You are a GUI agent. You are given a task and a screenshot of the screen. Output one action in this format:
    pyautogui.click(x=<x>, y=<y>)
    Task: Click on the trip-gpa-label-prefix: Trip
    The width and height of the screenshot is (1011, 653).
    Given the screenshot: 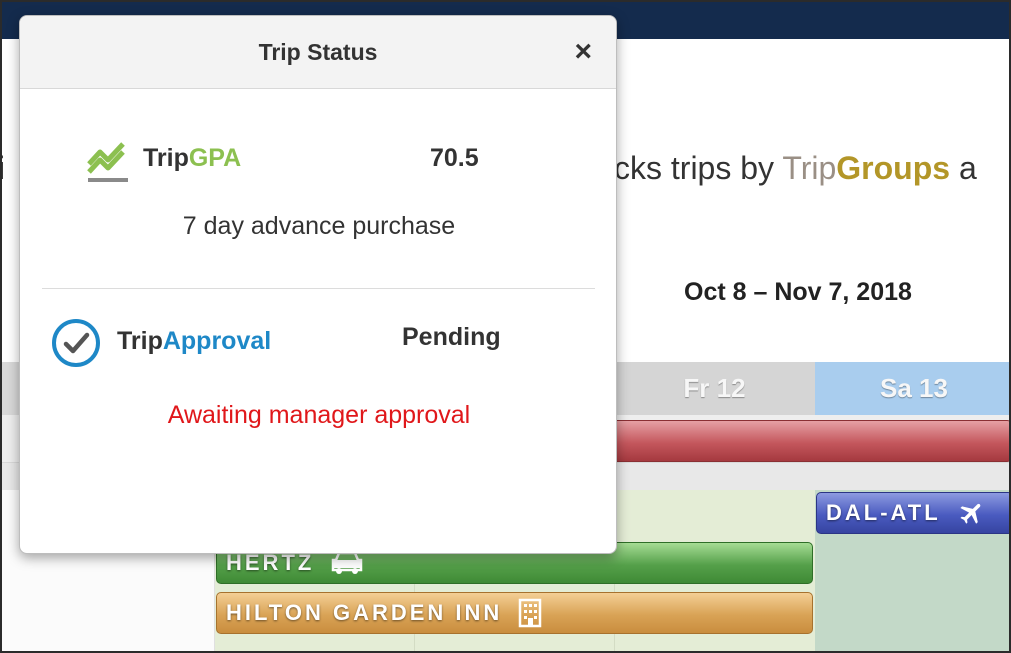 What is the action you would take?
    pyautogui.click(x=166, y=158)
    